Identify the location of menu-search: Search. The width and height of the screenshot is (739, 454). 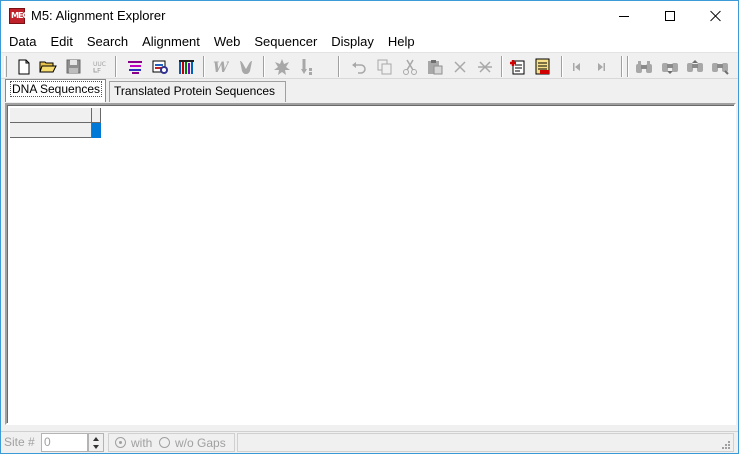
(107, 41).